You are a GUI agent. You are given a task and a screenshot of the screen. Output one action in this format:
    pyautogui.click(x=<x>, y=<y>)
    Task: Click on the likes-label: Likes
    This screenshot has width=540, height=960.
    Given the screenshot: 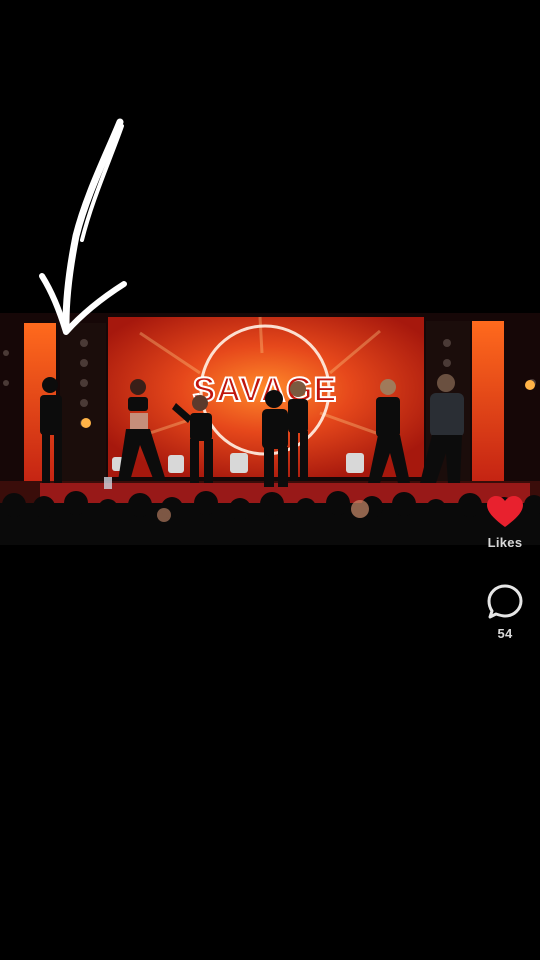 What is the action you would take?
    pyautogui.click(x=505, y=542)
    